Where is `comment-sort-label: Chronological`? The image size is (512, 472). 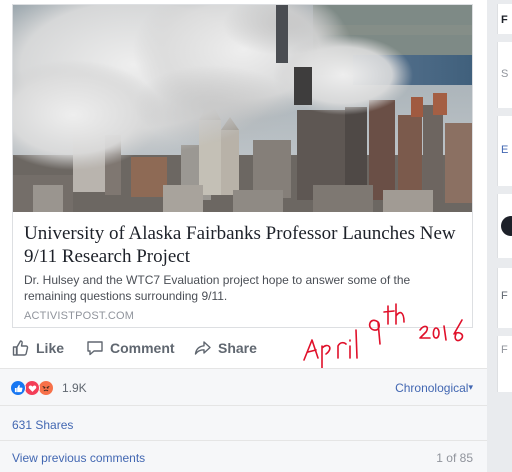 comment-sort-label: Chronological is located at coordinates (432, 388).